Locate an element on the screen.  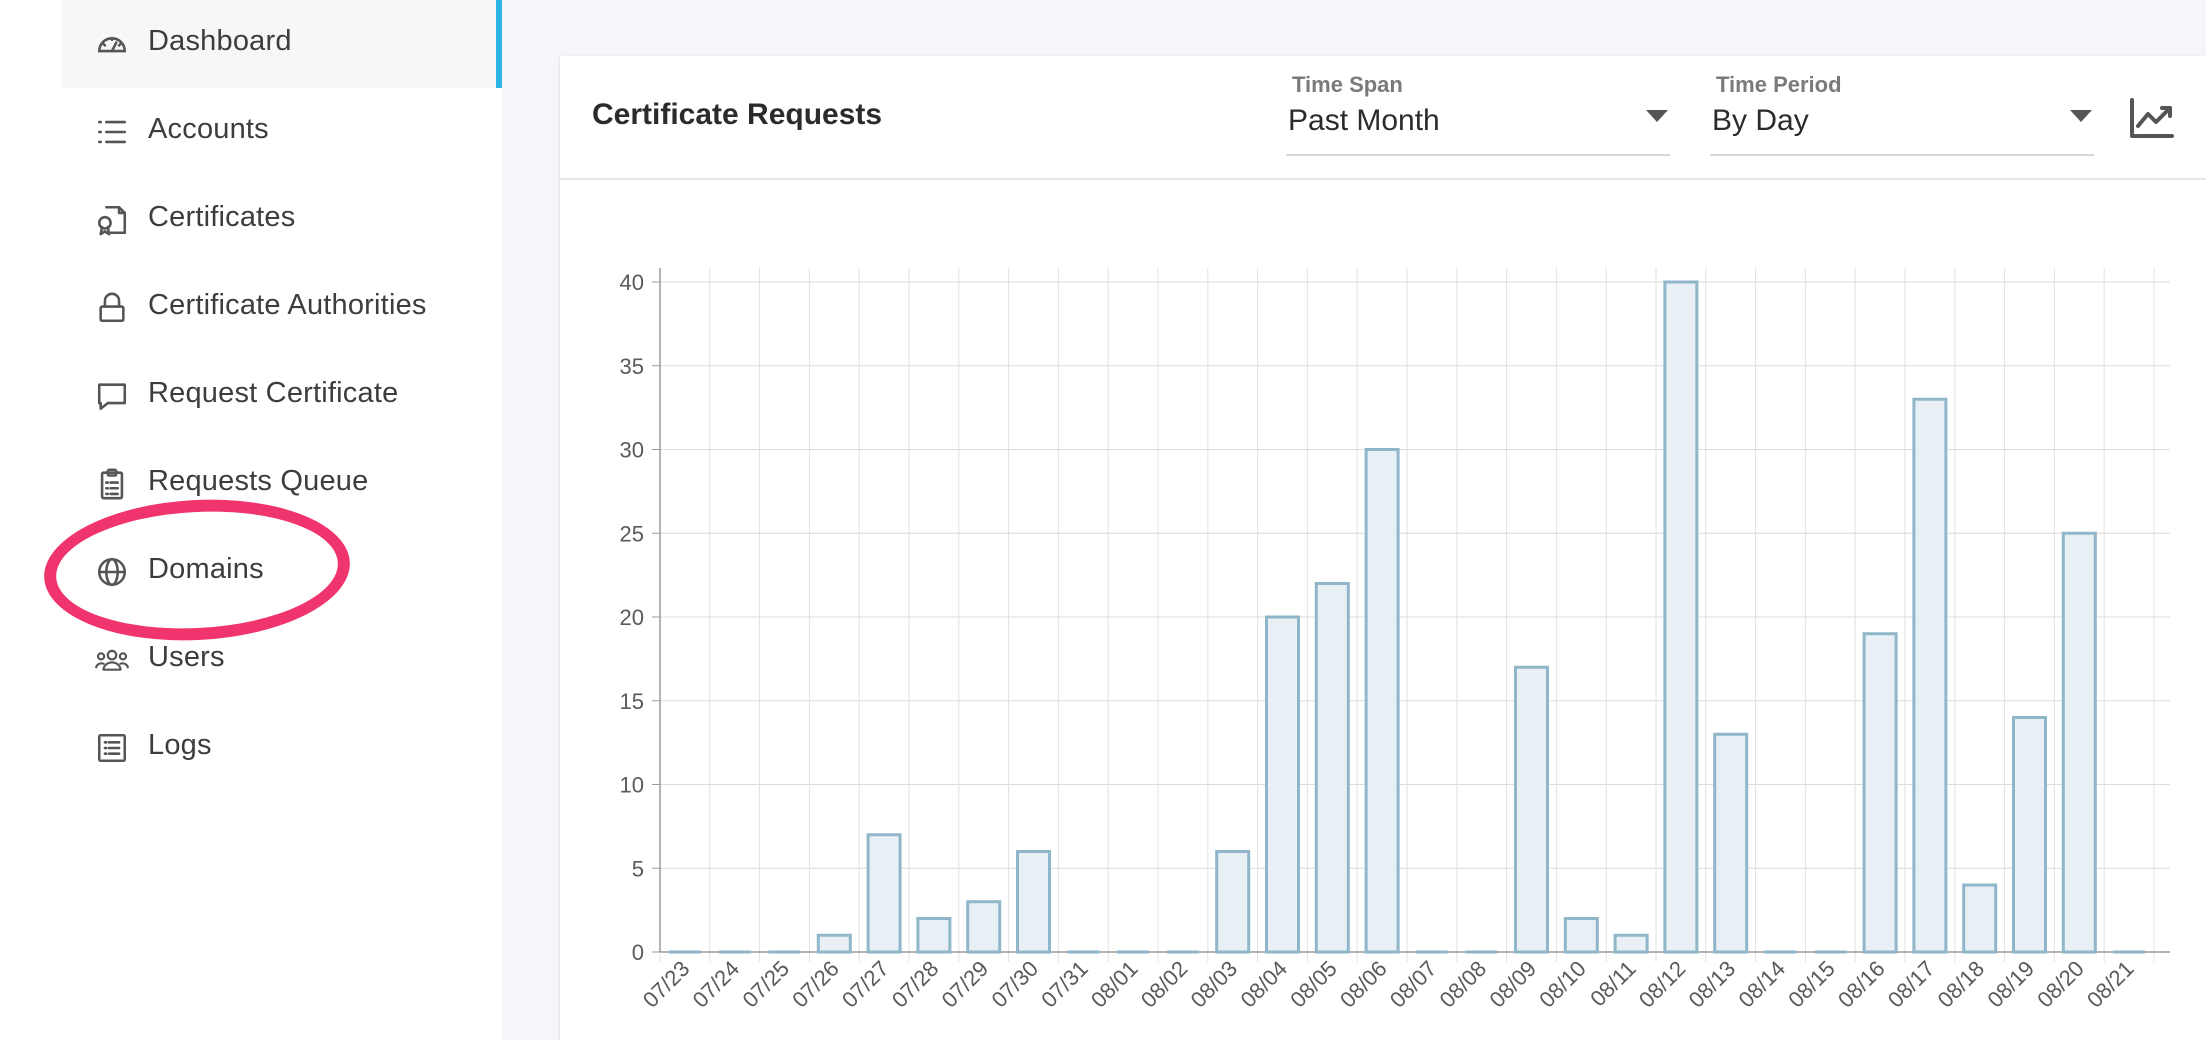
y-tick-label: 20 is located at coordinates (632, 617).